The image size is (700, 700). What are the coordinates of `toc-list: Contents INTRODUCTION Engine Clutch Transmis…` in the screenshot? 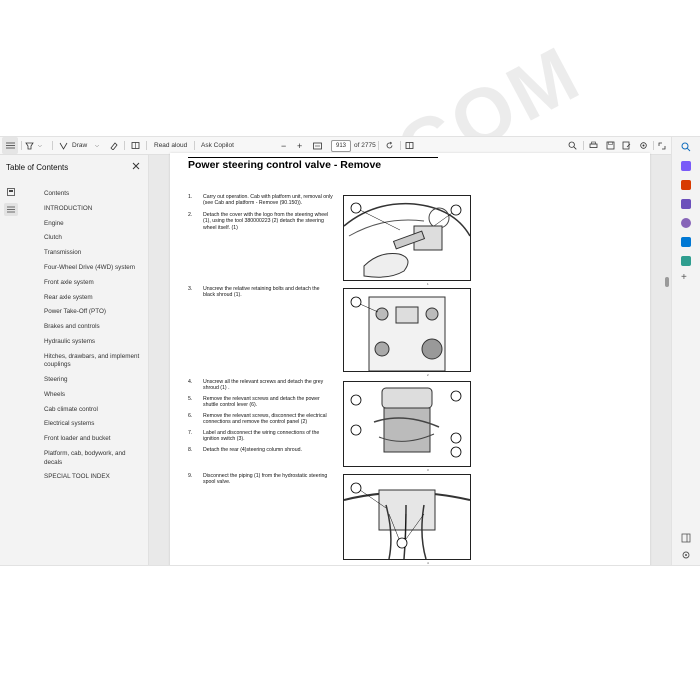 It's located at (94, 339).